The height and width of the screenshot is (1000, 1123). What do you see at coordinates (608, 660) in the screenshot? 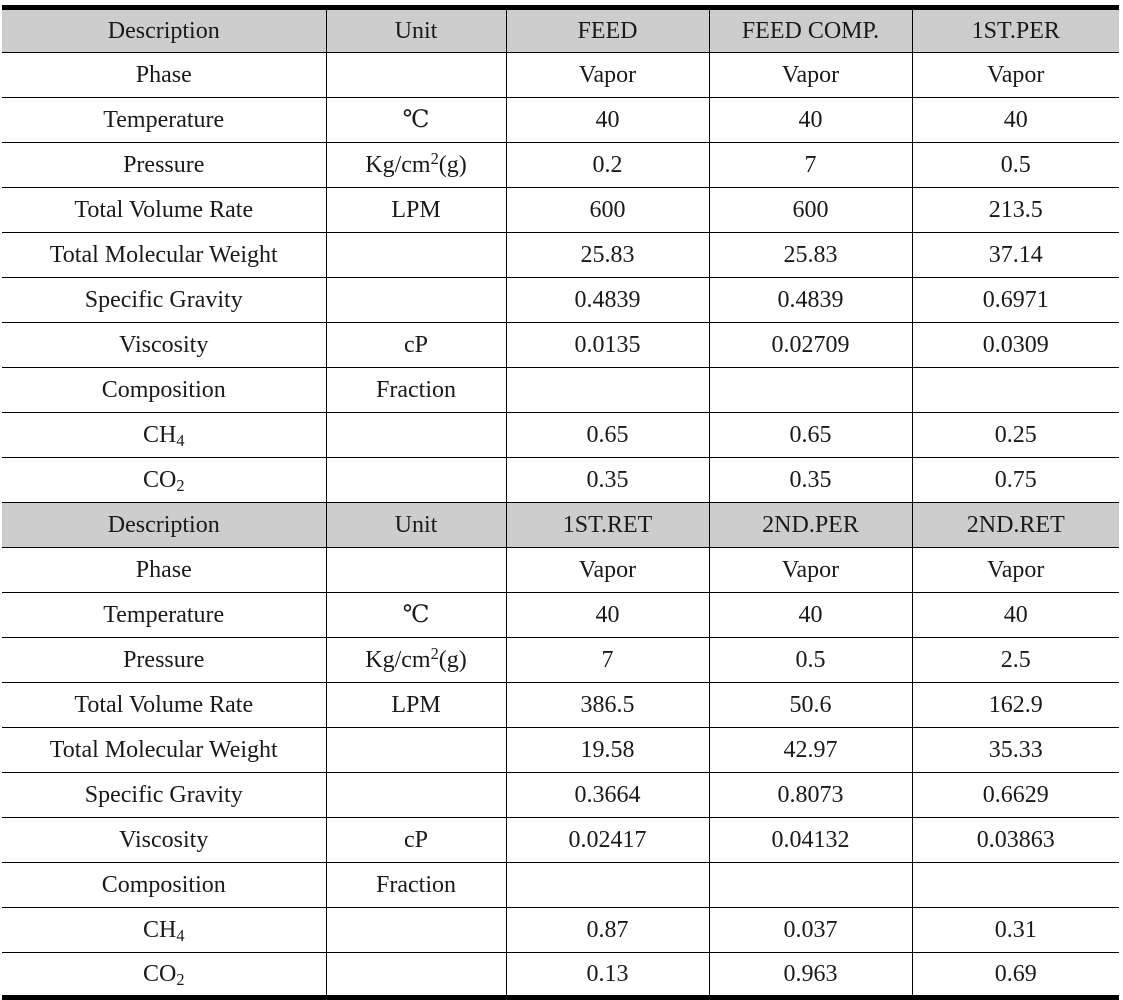
I see `table-cell-value: 7` at bounding box center [608, 660].